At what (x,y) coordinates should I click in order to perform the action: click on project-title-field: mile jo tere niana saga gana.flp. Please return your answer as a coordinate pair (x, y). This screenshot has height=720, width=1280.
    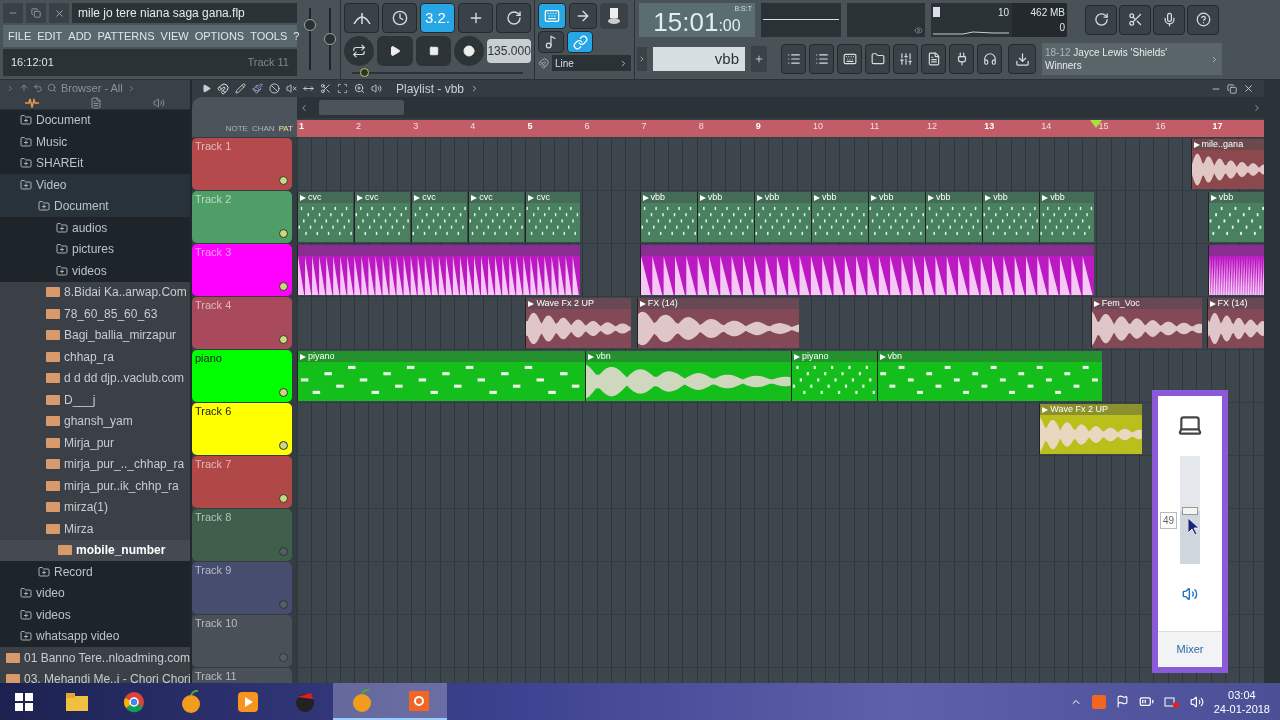
    Looking at the image, I should click on (184, 13).